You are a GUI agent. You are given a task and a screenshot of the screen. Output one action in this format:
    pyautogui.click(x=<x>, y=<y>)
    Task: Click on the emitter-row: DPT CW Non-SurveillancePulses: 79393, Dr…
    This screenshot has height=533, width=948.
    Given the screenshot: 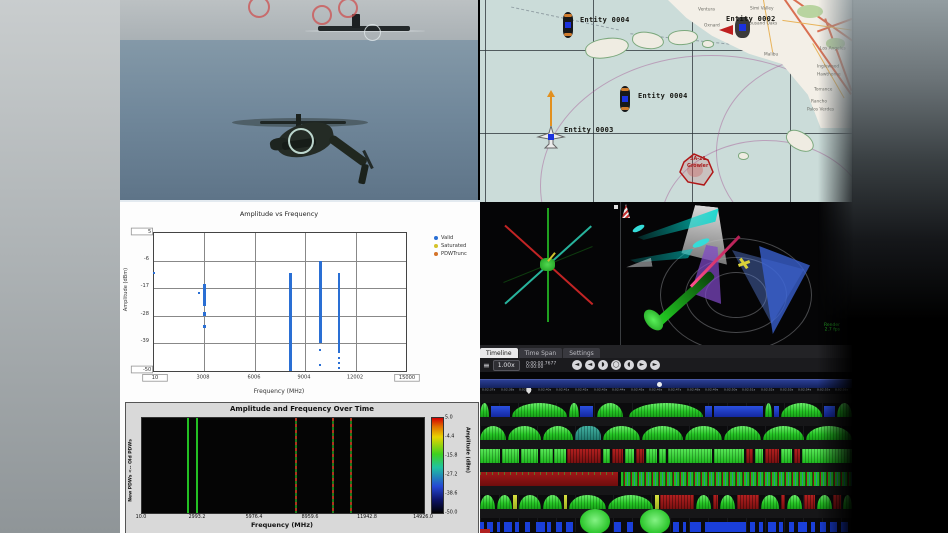 What is the action you would take?
    pyautogui.click(x=666, y=405)
    